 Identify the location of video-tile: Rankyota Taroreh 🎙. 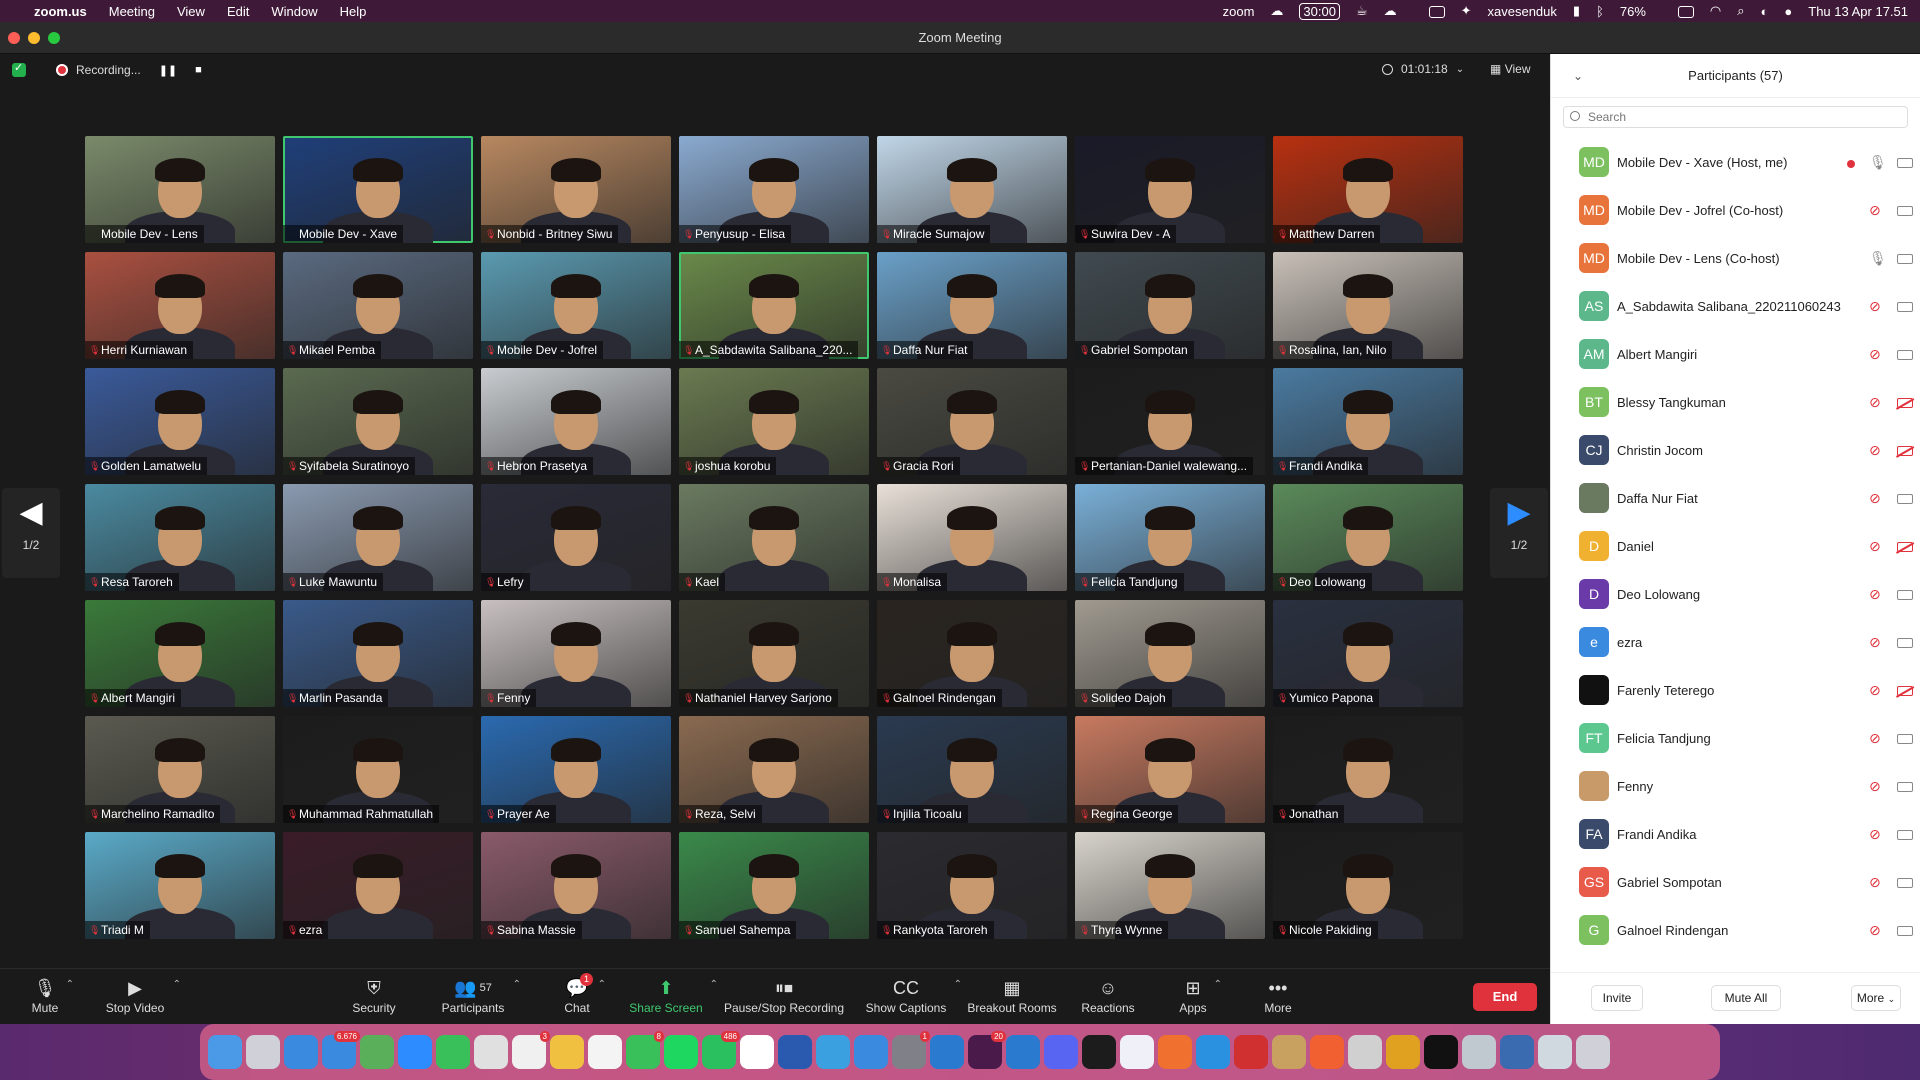
(972, 885).